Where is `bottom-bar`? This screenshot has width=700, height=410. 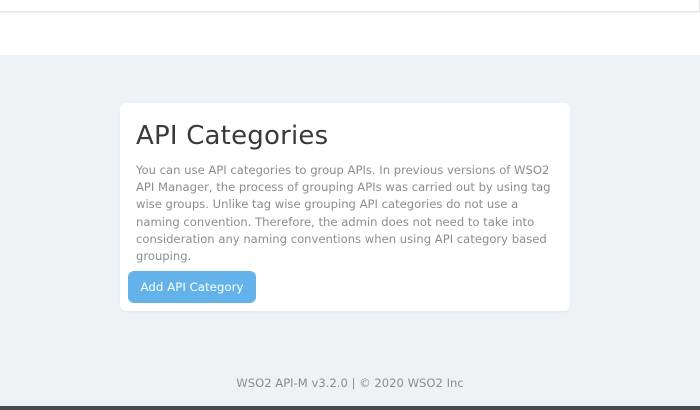
bottom-bar is located at coordinates (350, 408).